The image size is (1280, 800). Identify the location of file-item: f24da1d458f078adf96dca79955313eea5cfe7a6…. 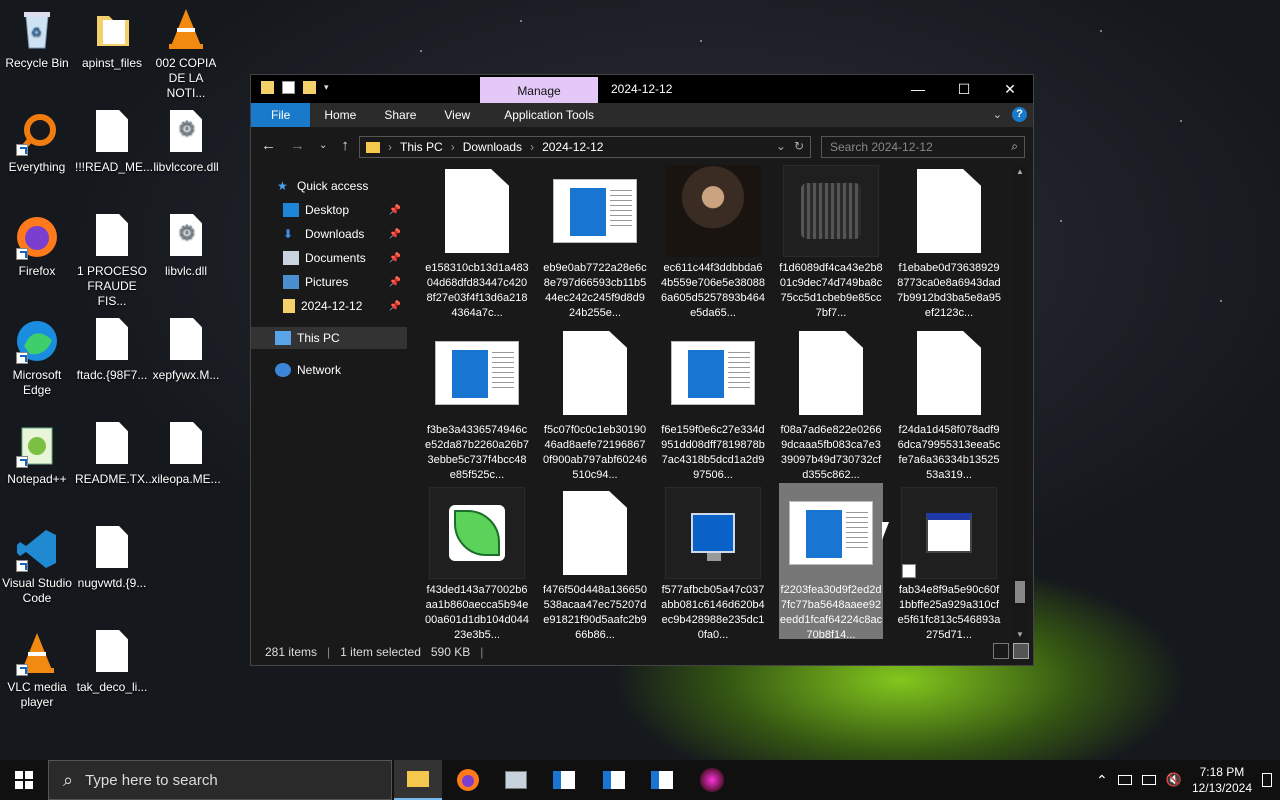
(949, 405).